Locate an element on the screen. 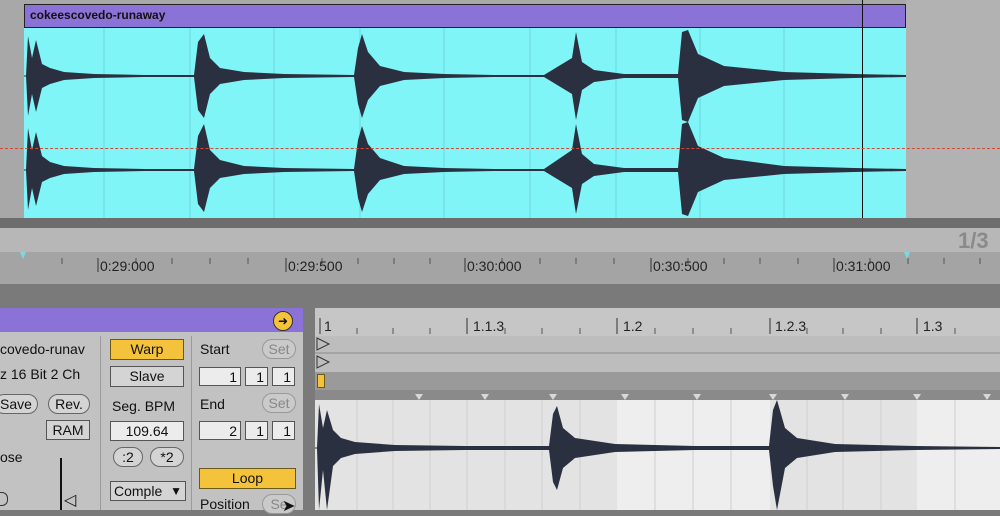  half-tempo-button: :2 is located at coordinates (128, 457).